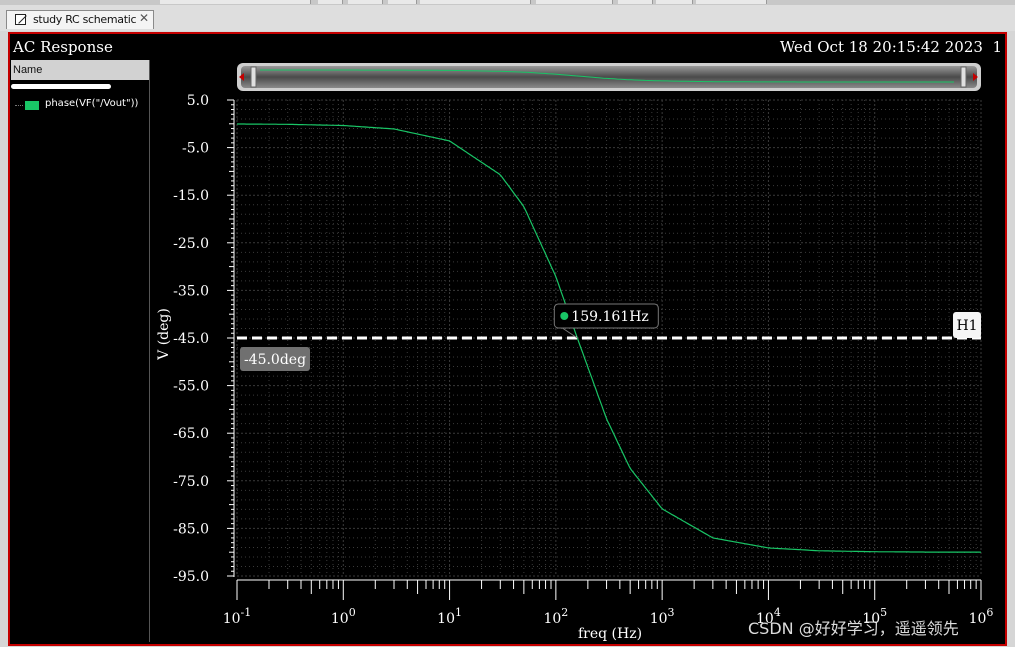 The width and height of the screenshot is (1015, 647). I want to click on y-tick-label: -25.0, so click(191, 244).